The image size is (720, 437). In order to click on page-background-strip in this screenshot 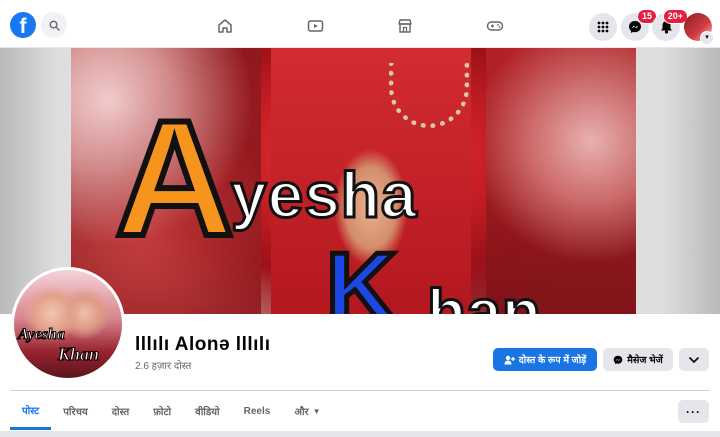, I will do `click(360, 434)`.